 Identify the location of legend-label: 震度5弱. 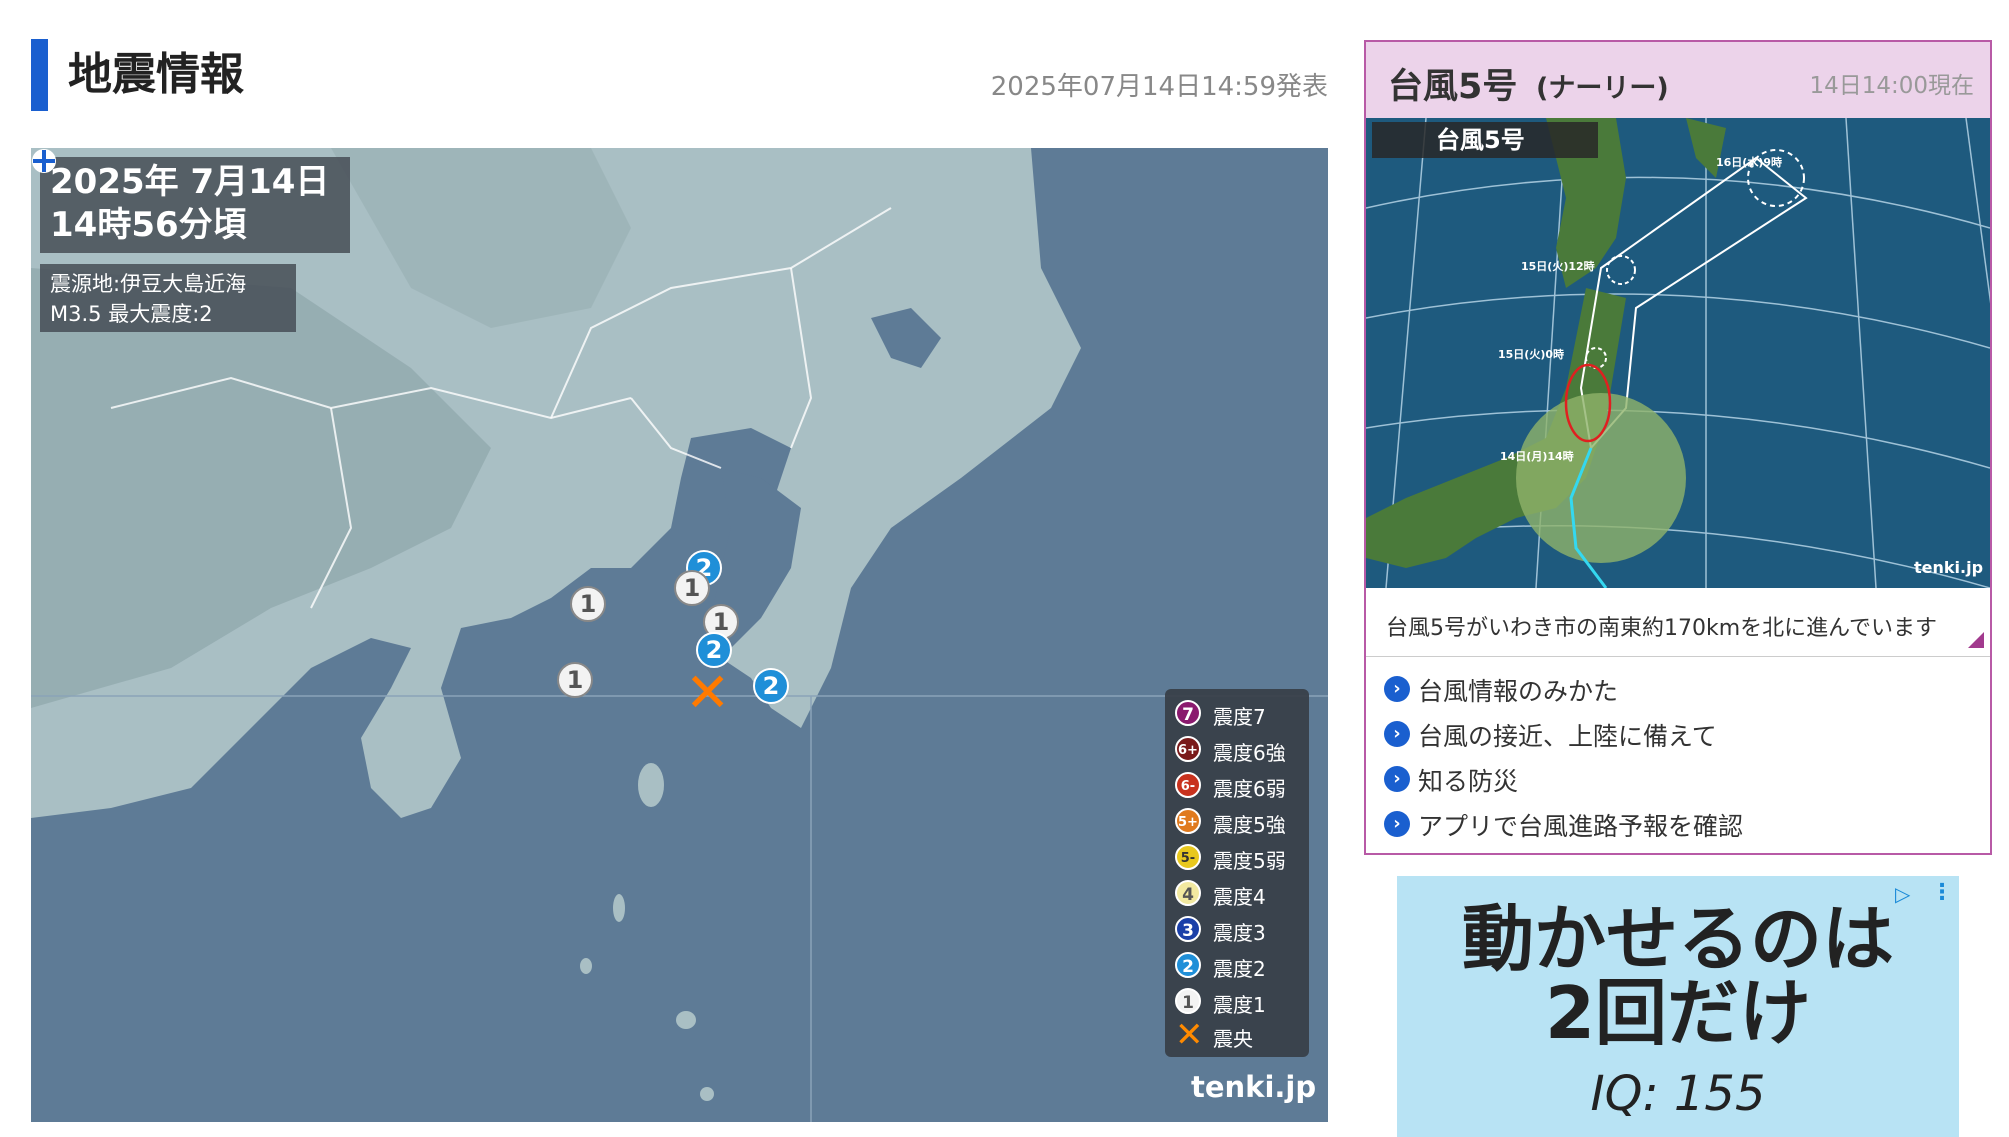
(1249, 861).